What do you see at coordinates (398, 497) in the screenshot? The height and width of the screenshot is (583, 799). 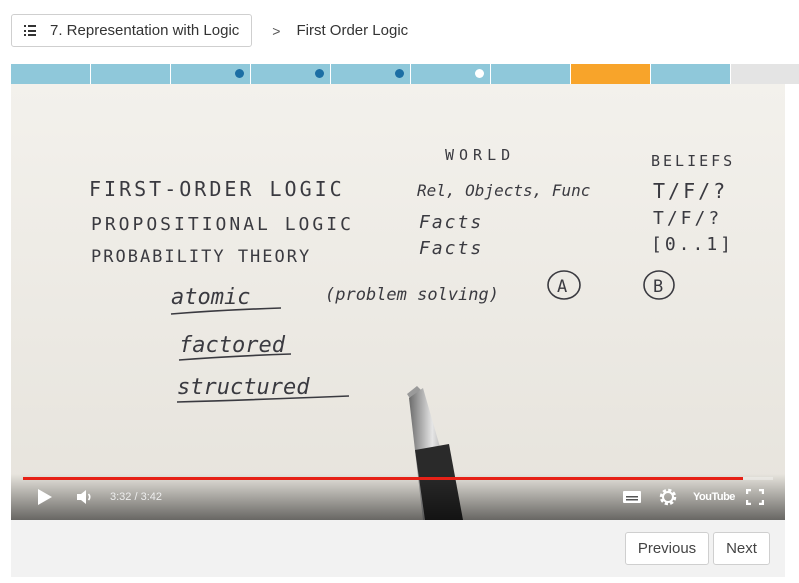 I see `video-controls: 3:32 / 3:42 YouTube` at bounding box center [398, 497].